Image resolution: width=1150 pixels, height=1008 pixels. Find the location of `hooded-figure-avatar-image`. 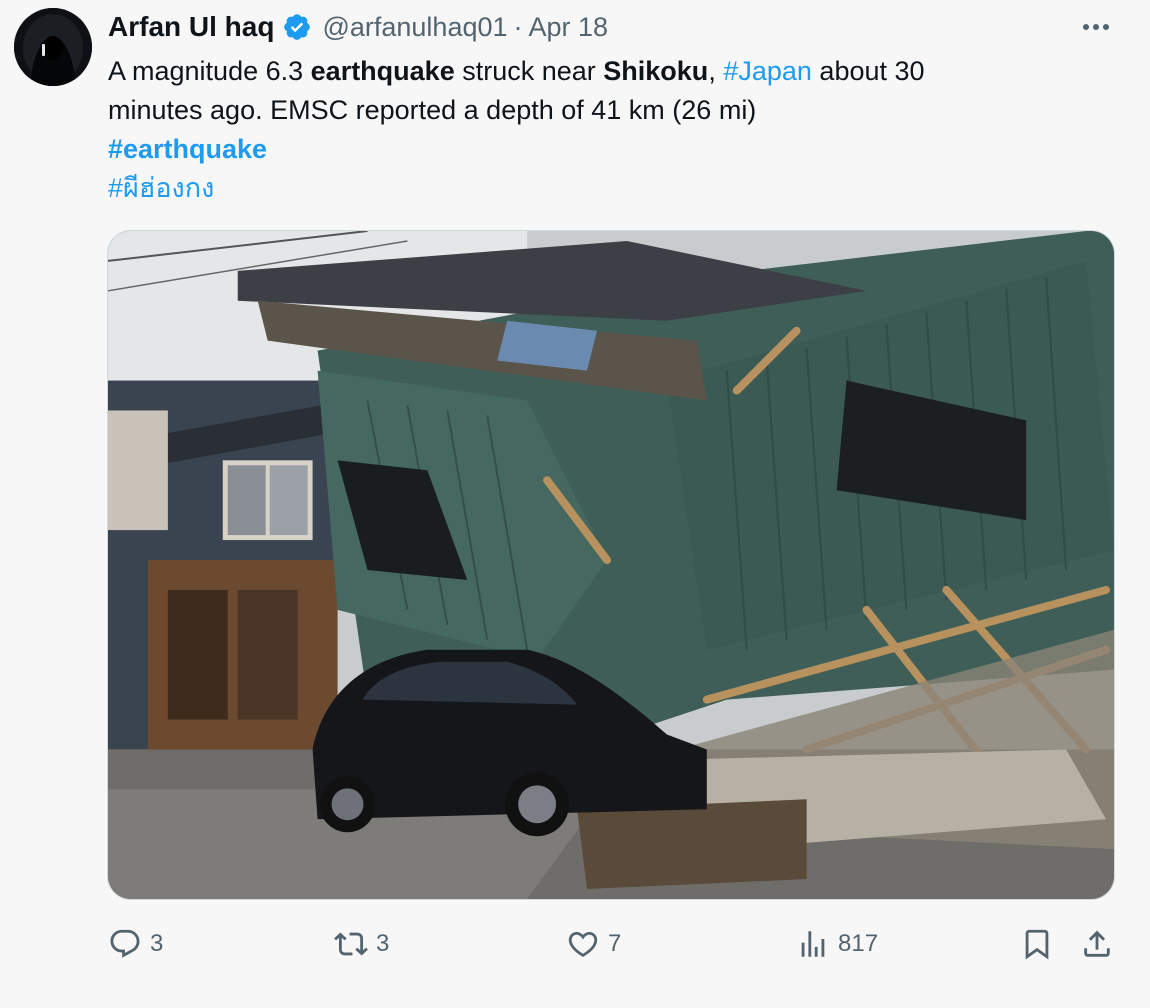

hooded-figure-avatar-image is located at coordinates (53, 47).